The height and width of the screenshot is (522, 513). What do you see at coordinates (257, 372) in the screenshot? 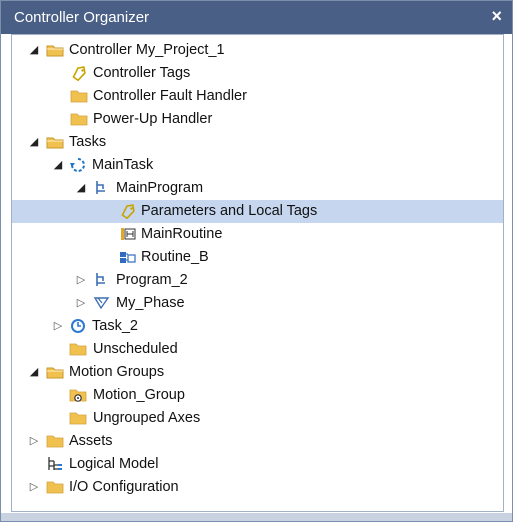
I see `tree-item-motion-groups: ◢ Motion Groups` at bounding box center [257, 372].